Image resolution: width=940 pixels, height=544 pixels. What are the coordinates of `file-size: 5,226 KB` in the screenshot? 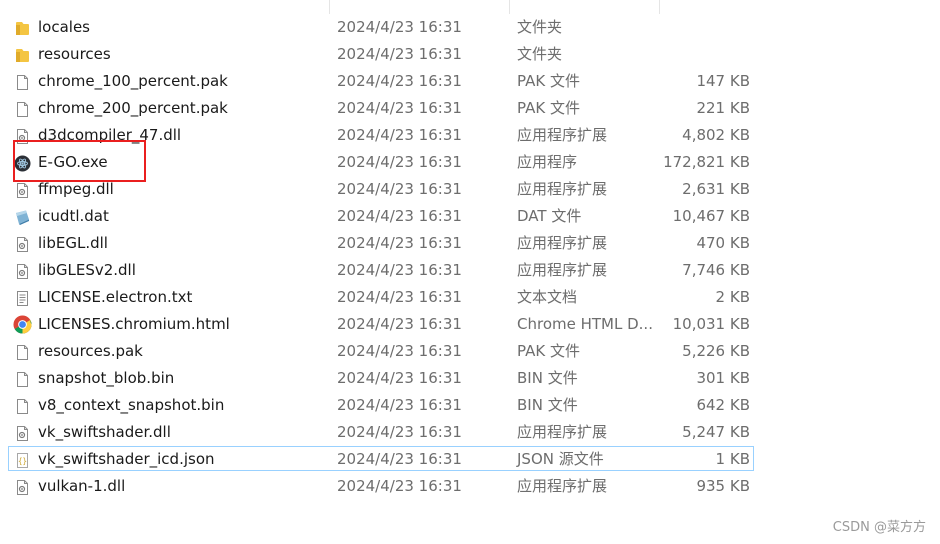 It's located at (716, 351).